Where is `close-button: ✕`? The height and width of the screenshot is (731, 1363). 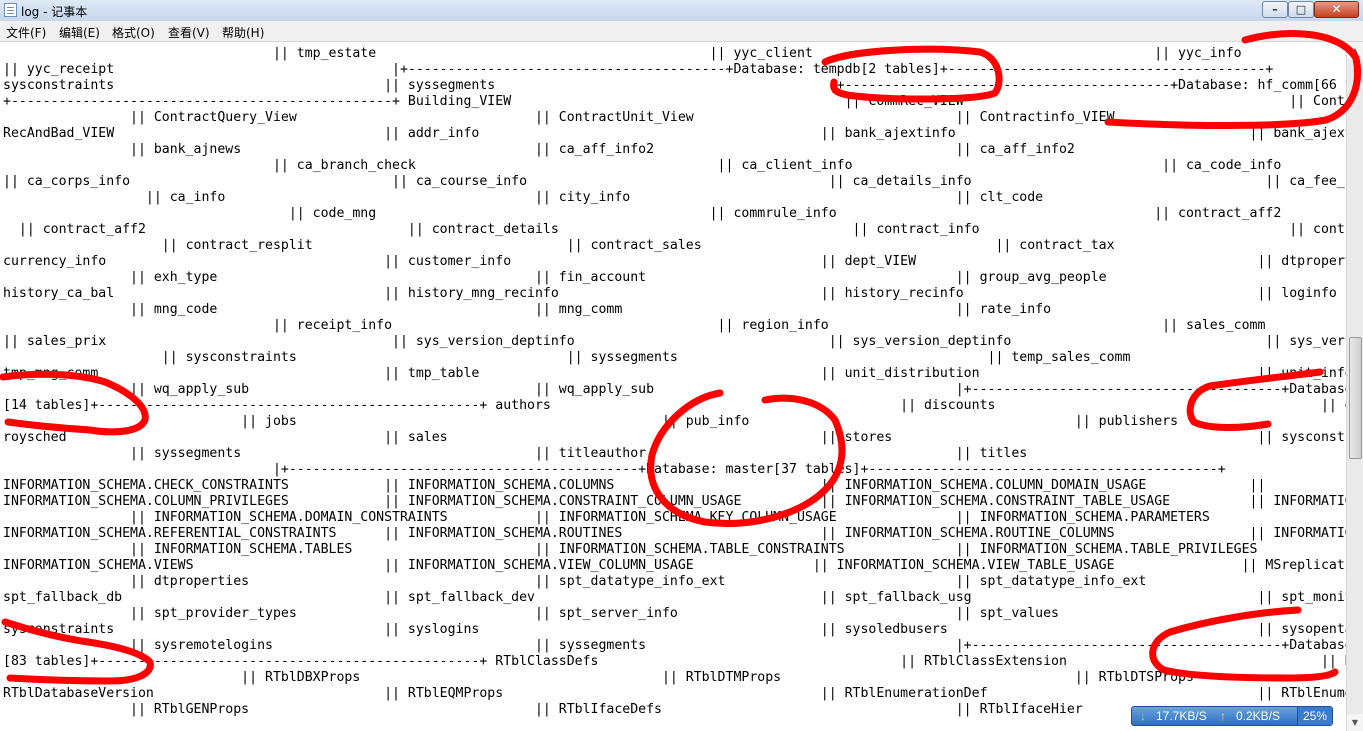 close-button: ✕ is located at coordinates (1336, 9).